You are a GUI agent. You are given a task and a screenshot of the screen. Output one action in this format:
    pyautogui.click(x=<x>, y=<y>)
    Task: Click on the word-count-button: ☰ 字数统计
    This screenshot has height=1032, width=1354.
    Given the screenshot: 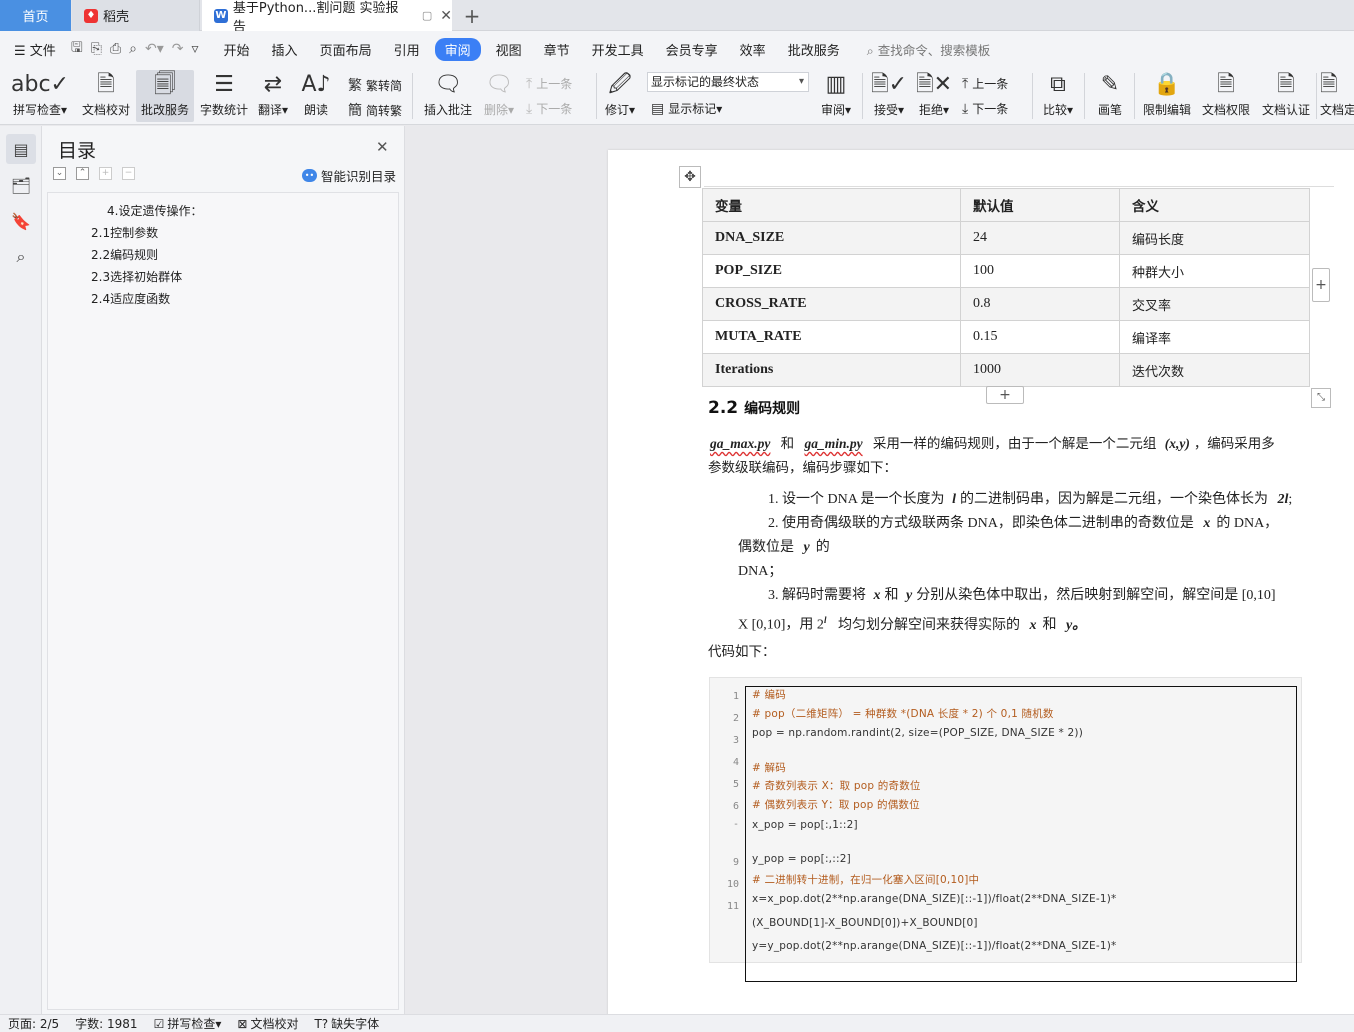 What is the action you would take?
    pyautogui.click(x=224, y=96)
    